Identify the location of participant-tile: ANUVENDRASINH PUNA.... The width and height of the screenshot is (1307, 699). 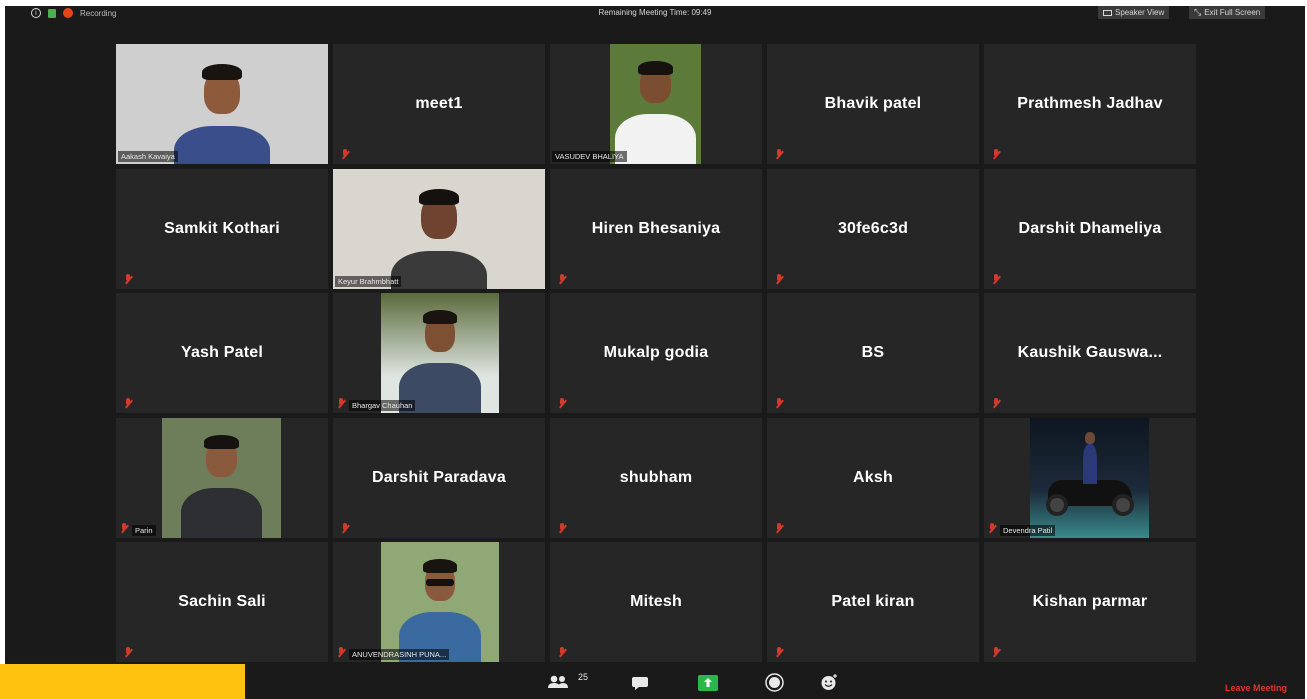
(439, 602).